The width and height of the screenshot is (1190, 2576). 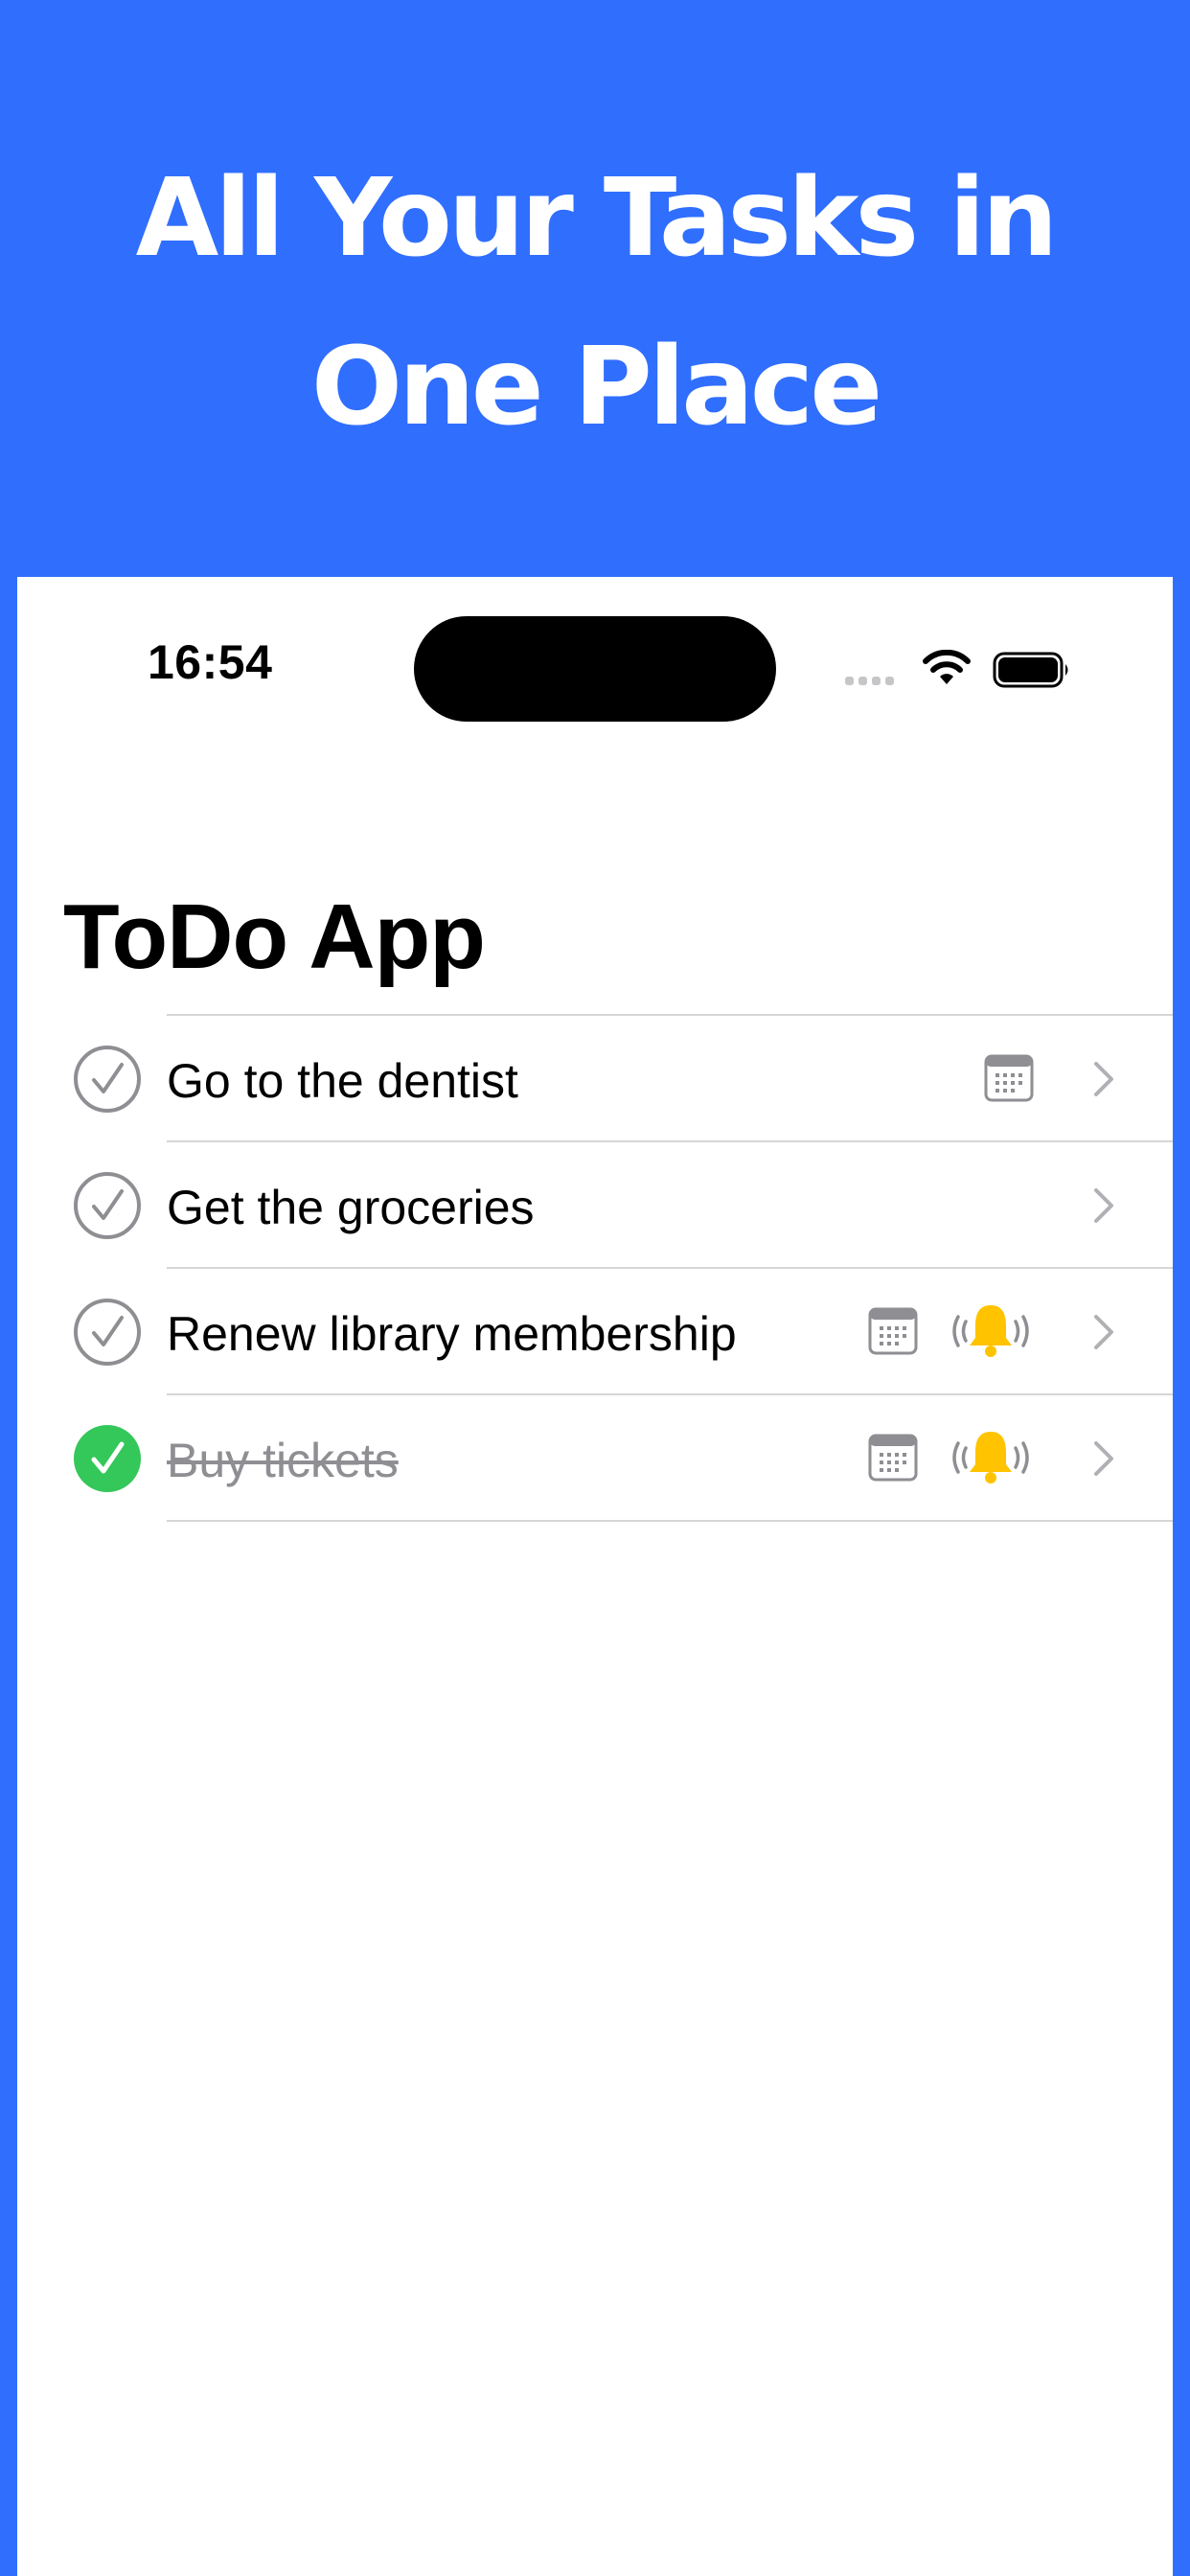 I want to click on task-row: Buy tickets, so click(x=595, y=1458).